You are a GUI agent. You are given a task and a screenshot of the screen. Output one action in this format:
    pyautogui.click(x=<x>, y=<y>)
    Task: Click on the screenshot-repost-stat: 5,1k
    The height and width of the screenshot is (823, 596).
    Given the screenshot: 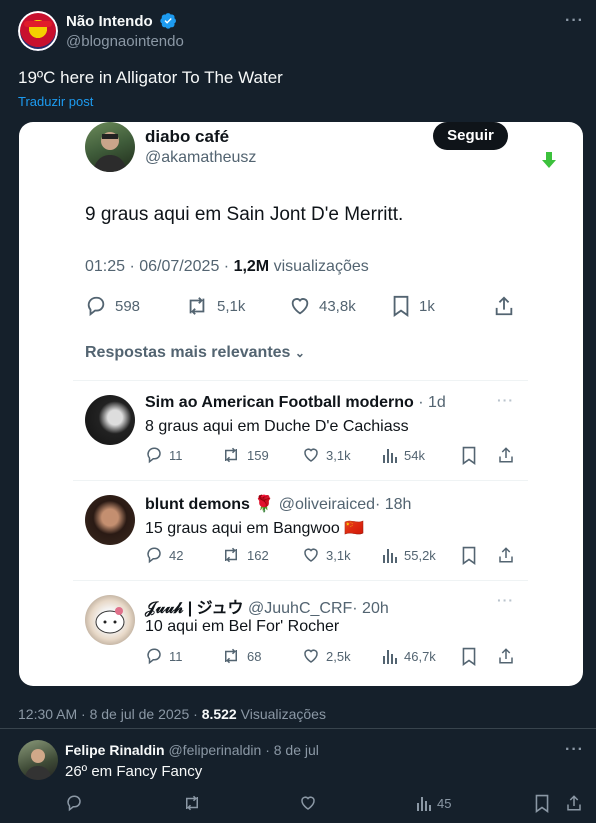 What is the action you would take?
    pyautogui.click(x=215, y=306)
    